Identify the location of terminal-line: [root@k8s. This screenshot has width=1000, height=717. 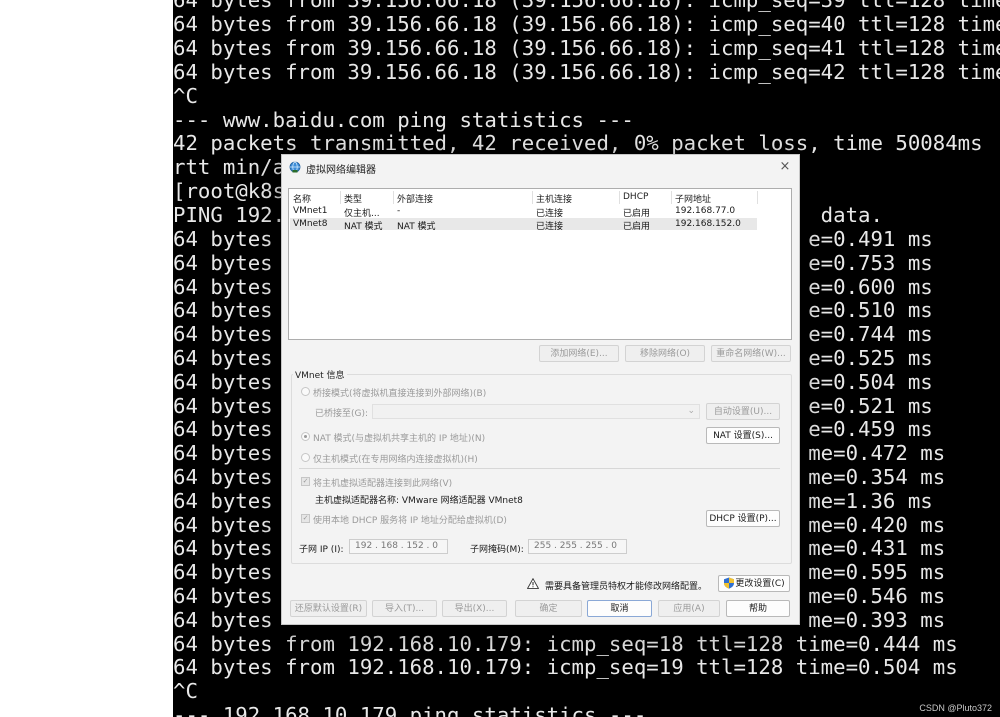
(229, 191).